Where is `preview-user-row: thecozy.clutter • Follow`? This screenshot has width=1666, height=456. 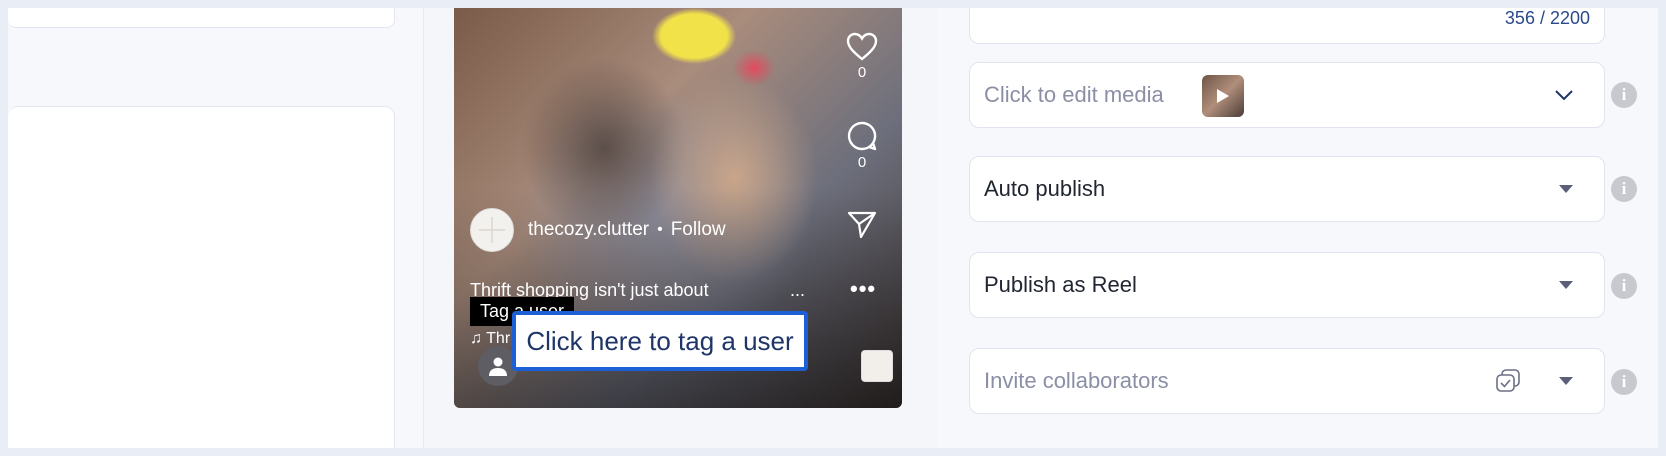 preview-user-row: thecozy.clutter • Follow is located at coordinates (598, 230).